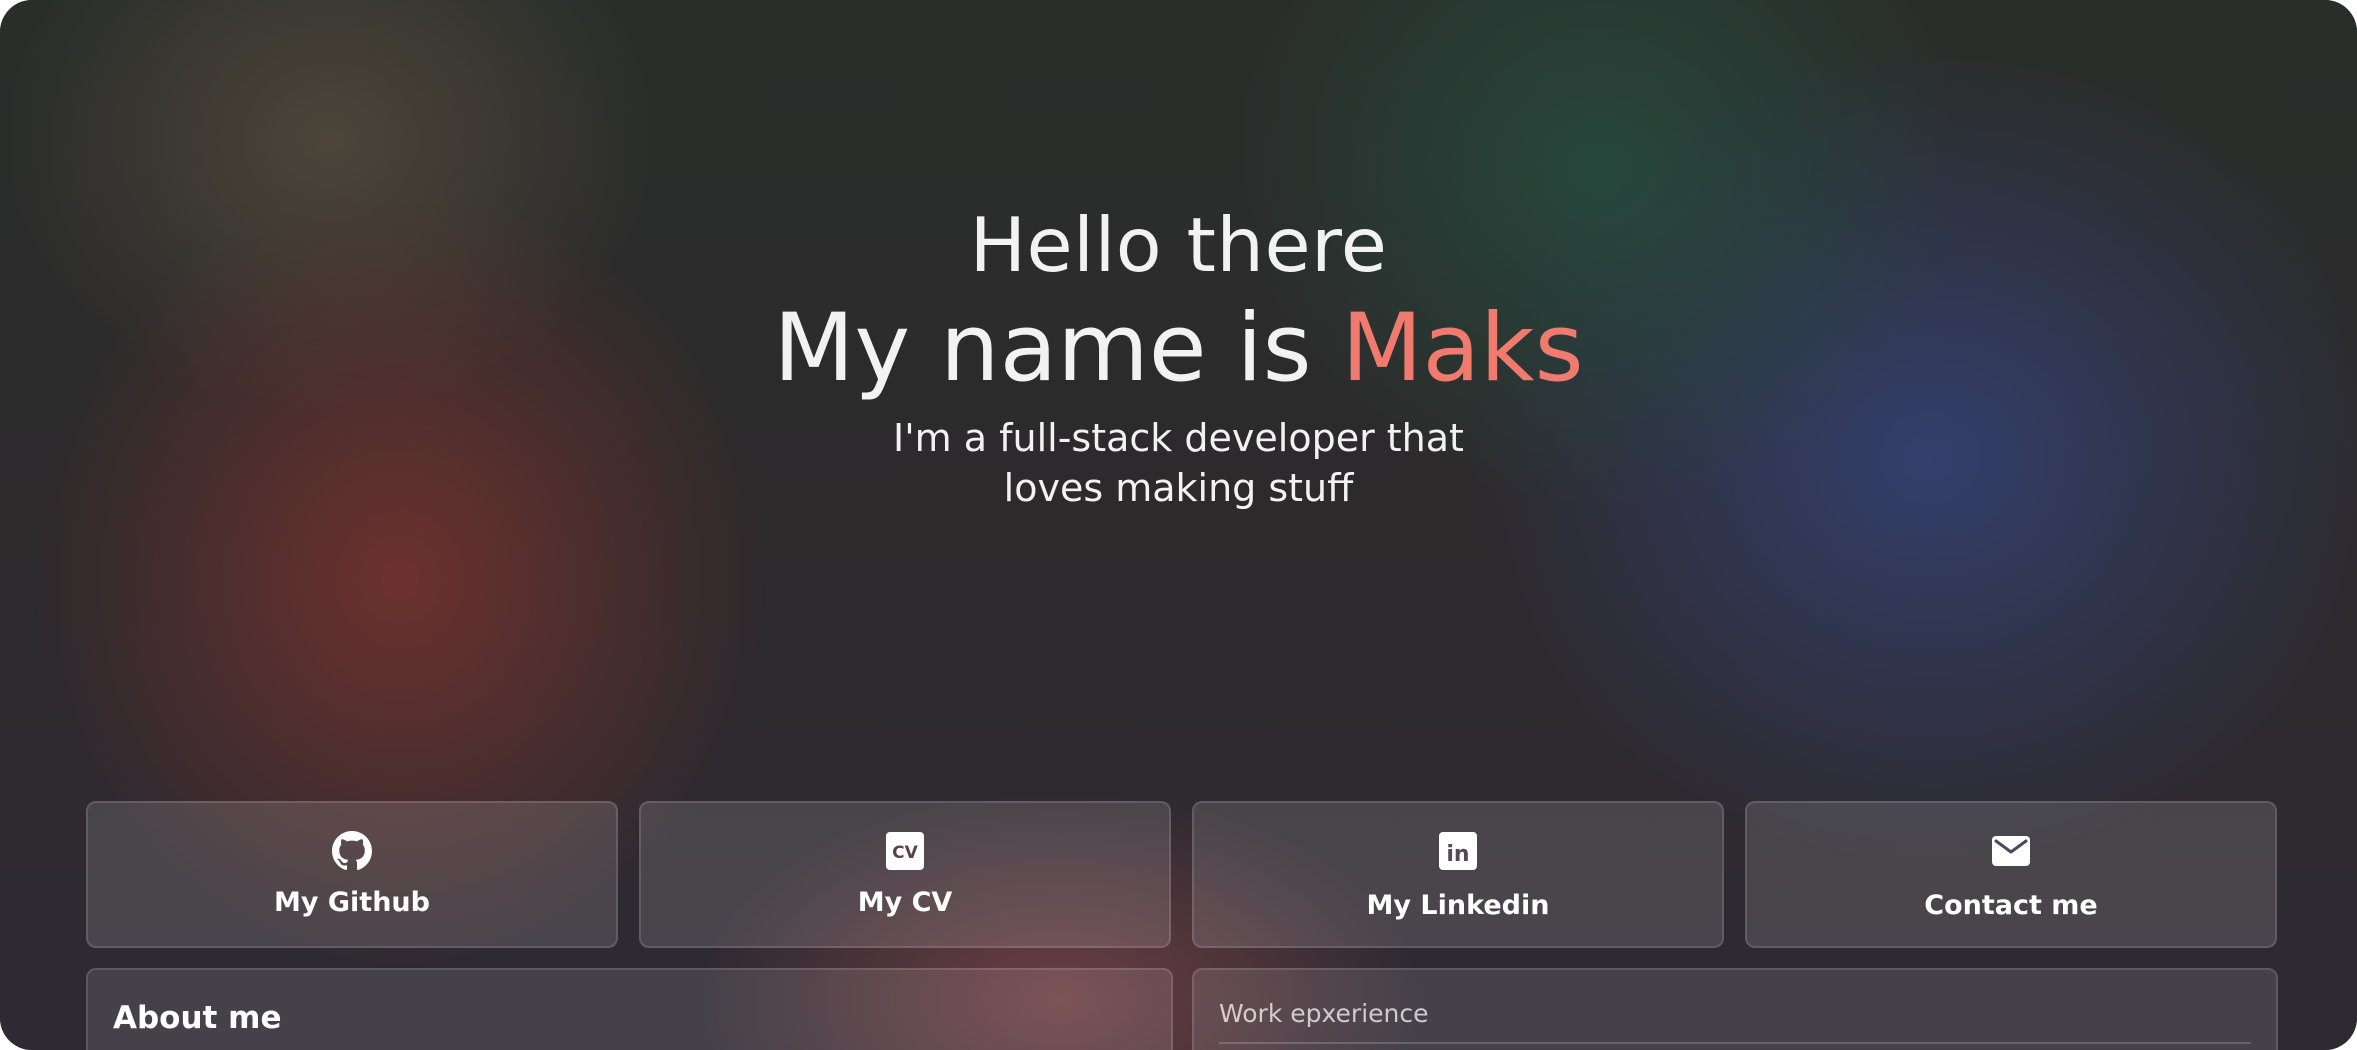 The height and width of the screenshot is (1050, 2357). I want to click on work-experience-divider, so click(1735, 1043).